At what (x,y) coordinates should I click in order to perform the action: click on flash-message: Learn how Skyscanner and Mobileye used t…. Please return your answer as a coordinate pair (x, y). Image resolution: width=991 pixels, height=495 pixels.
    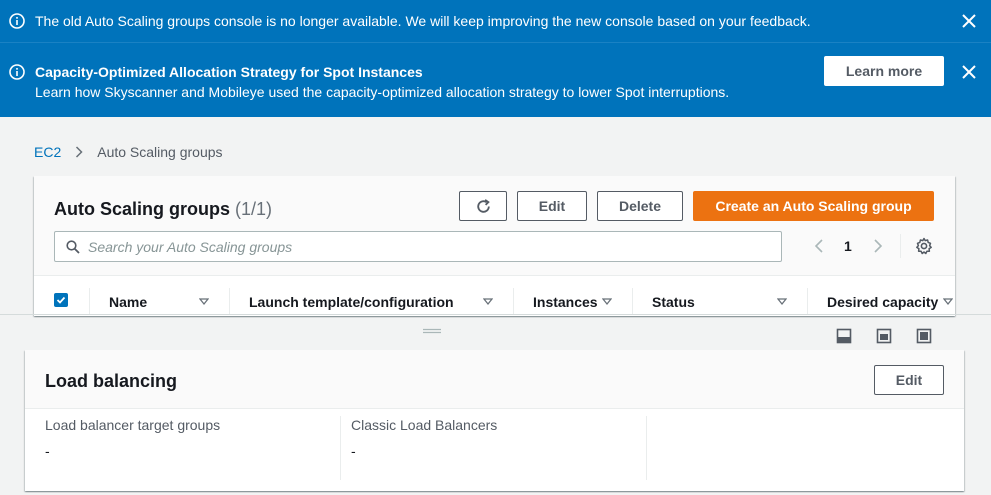
    Looking at the image, I should click on (382, 92).